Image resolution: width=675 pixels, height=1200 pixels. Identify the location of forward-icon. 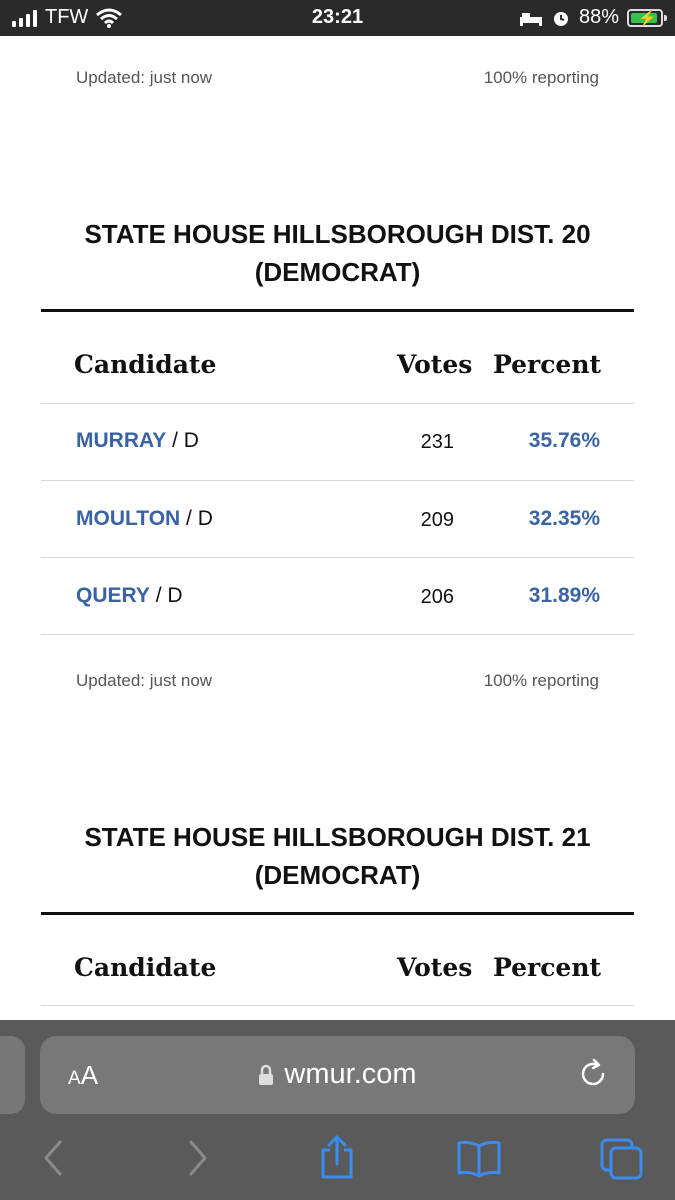
(198, 1158).